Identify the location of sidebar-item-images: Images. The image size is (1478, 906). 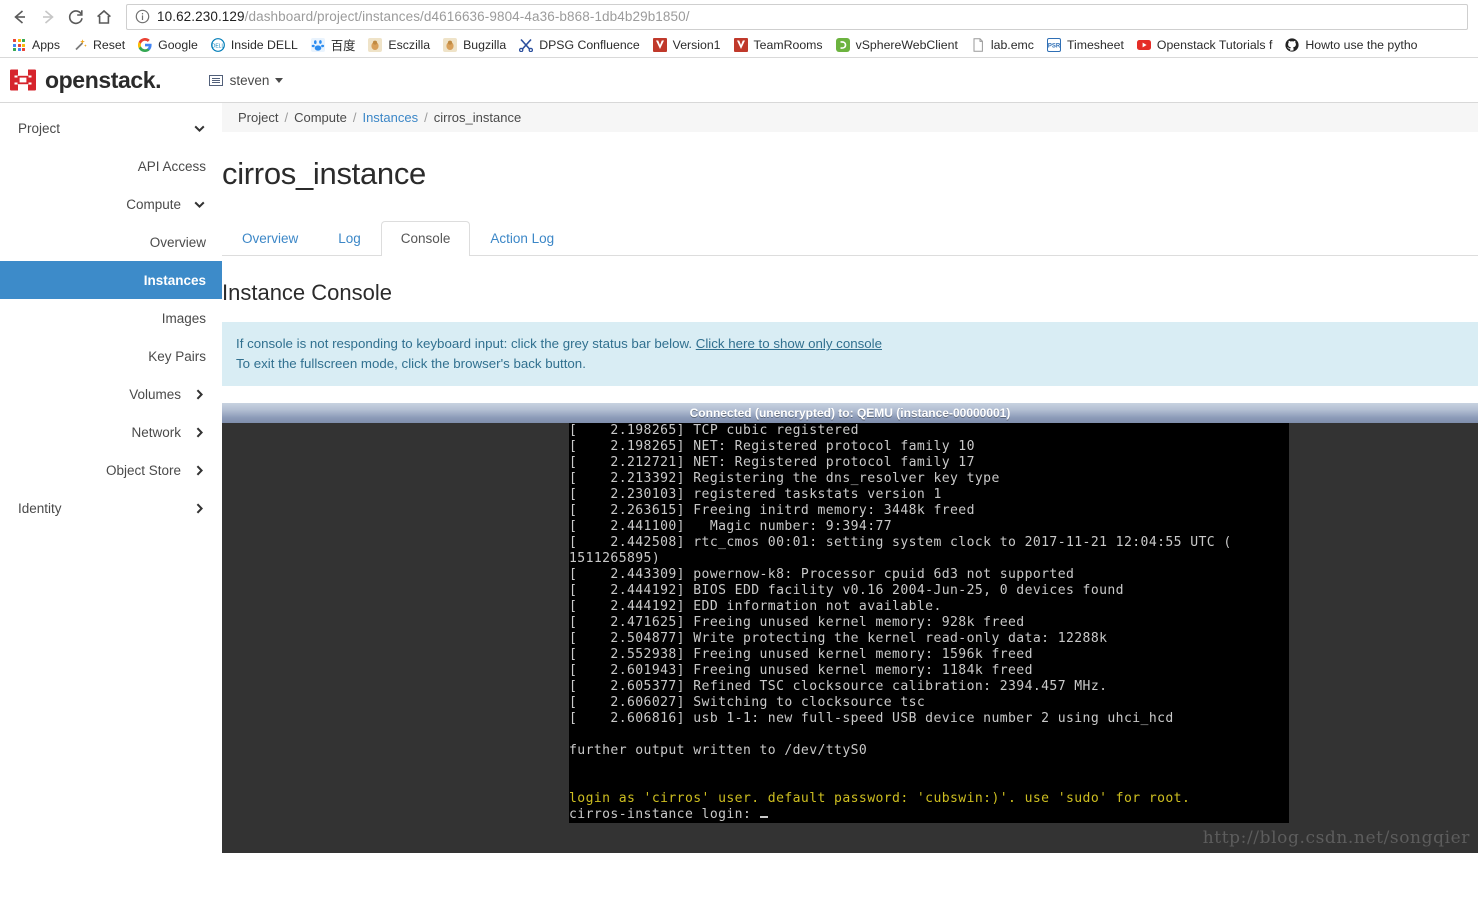
(111, 318).